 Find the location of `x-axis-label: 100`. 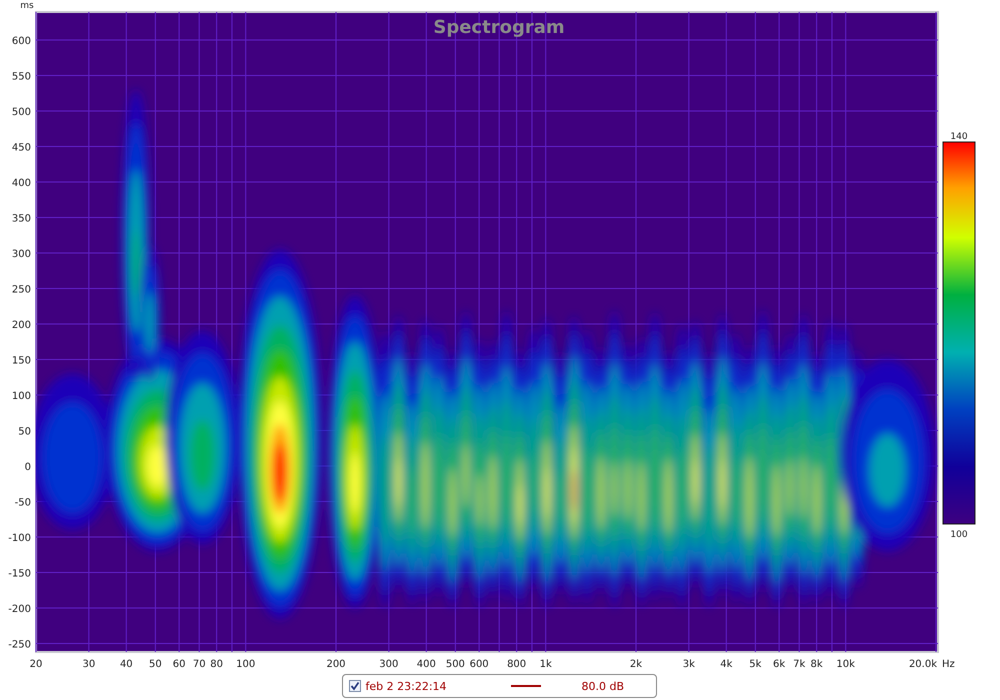

x-axis-label: 100 is located at coordinates (246, 664).